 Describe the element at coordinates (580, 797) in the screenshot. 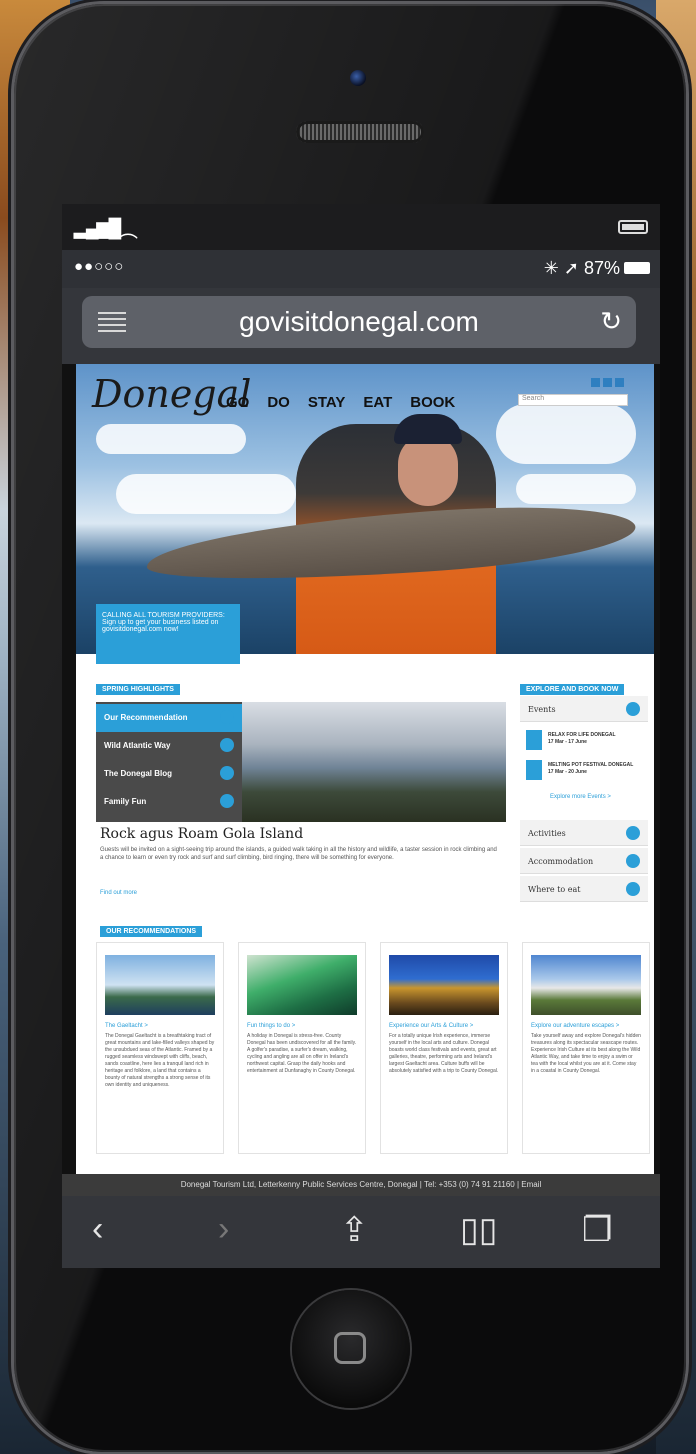

I see `explore-events-link: Explore more Events >` at that location.